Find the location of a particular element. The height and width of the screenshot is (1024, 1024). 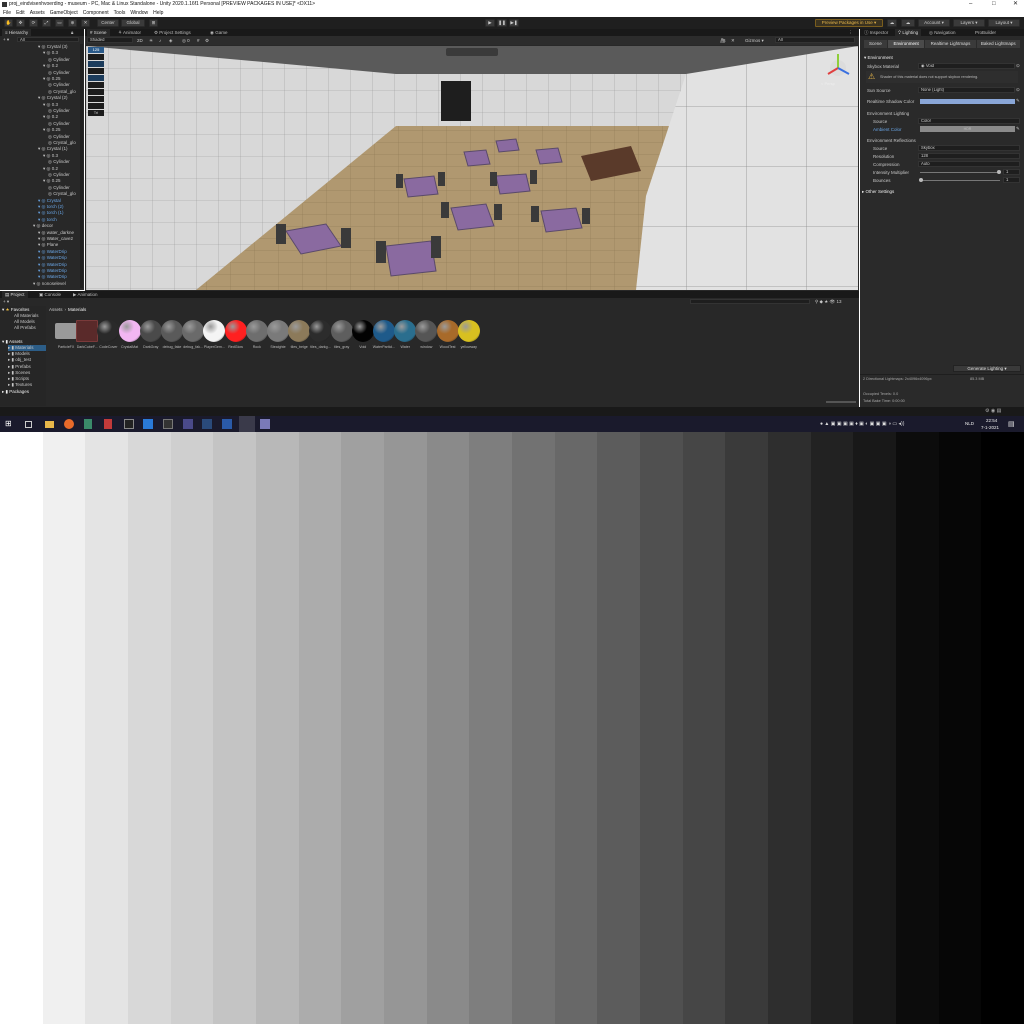

skybox-picker-icon: ⊙ is located at coordinates (1018, 66).